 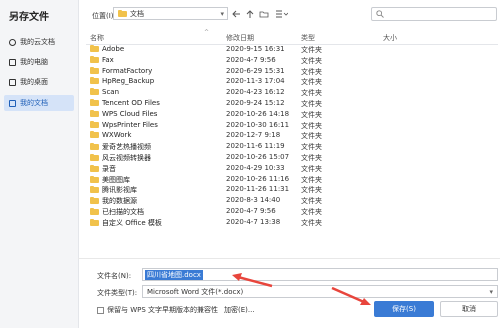 I want to click on up-button, so click(x=250, y=14).